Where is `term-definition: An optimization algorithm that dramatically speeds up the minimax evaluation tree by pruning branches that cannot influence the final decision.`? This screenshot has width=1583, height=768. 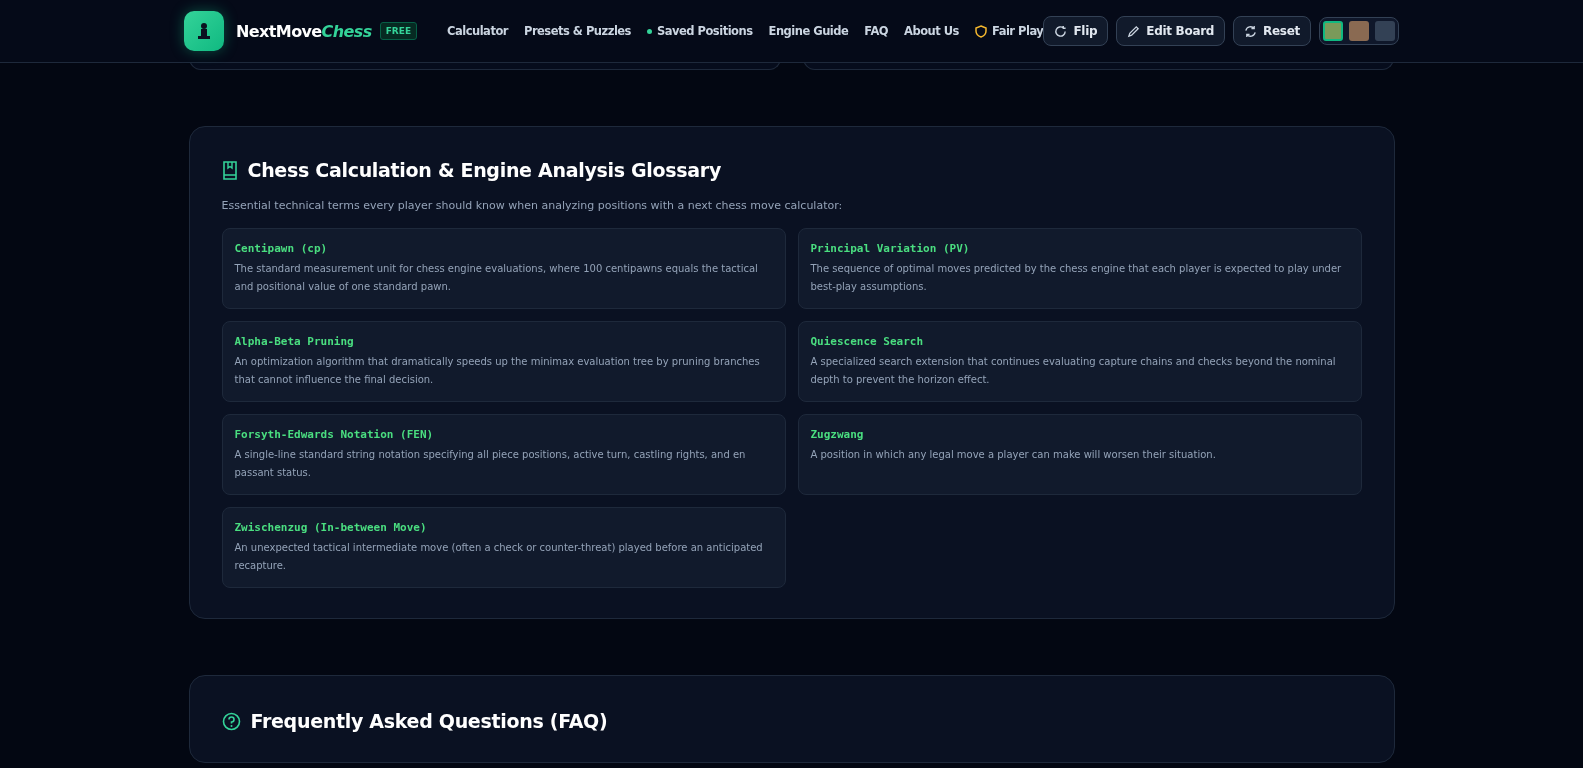
term-definition: An optimization algorithm that dramatically speeds up the minimax evaluation tree by pruning branches that cannot influence the final decision. is located at coordinates (497, 371).